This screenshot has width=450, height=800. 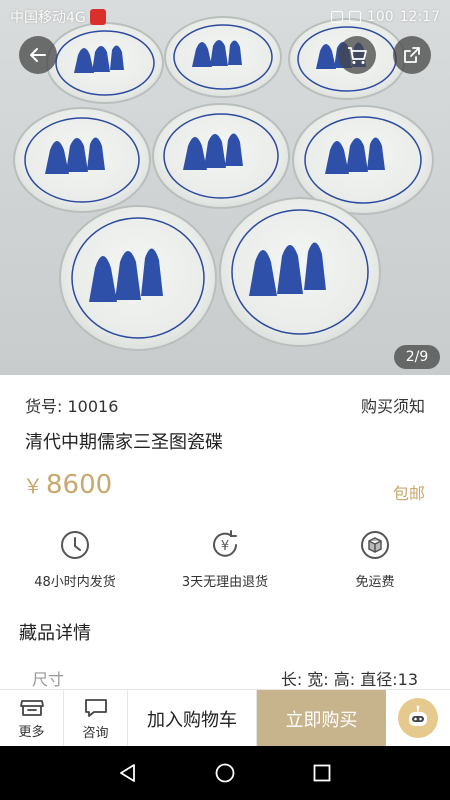 What do you see at coordinates (393, 405) in the screenshot?
I see `purchase-notice-link: 购买须知` at bounding box center [393, 405].